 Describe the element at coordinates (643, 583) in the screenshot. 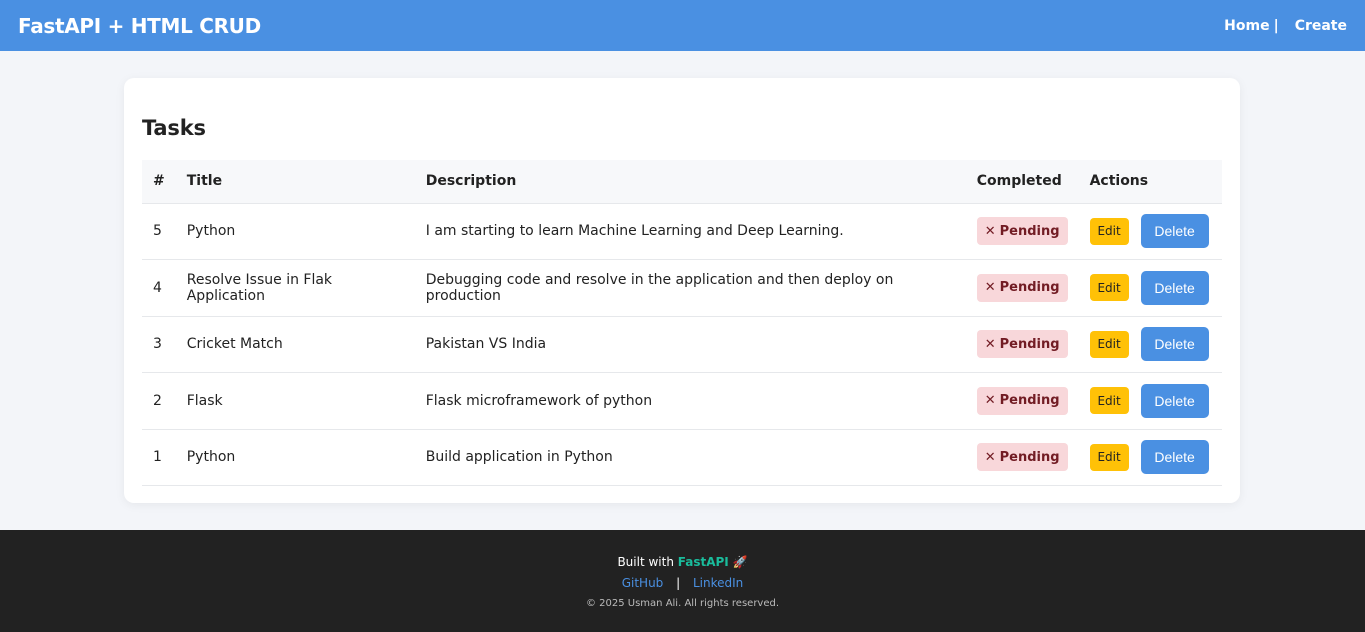

I see `github-link: GitHub` at that location.